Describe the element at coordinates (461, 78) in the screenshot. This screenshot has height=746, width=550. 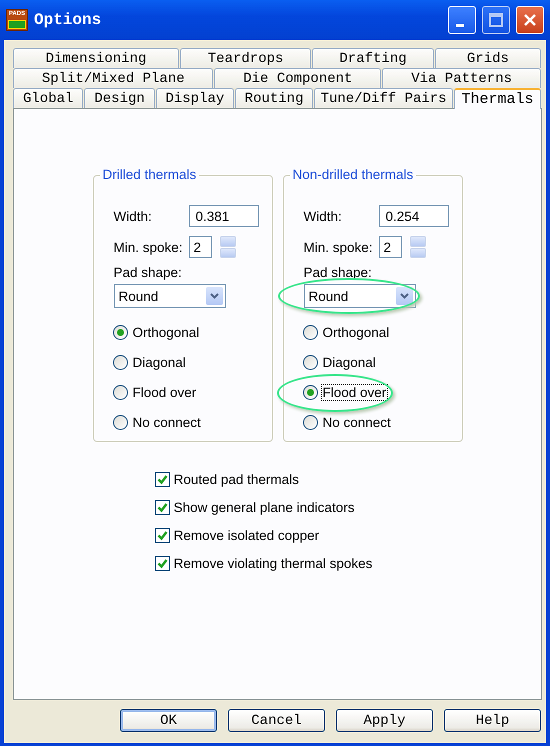
I see `tab: Via Patterns` at that location.